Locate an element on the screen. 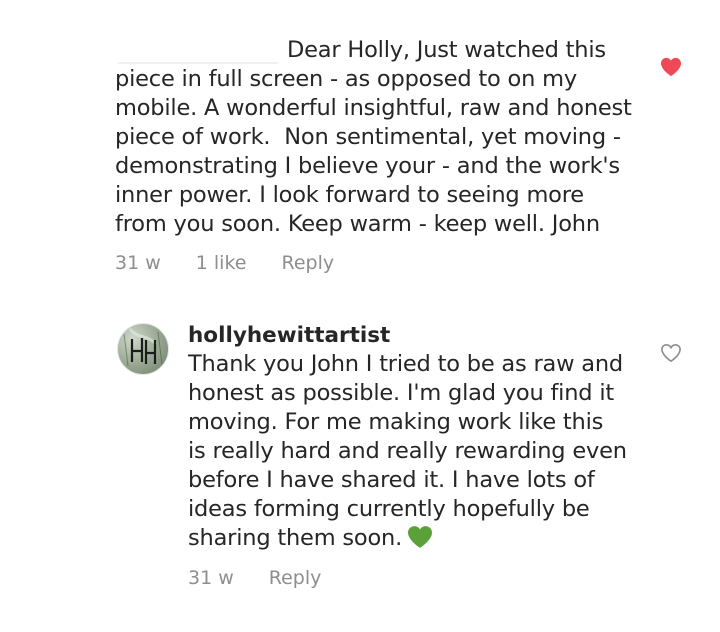 The image size is (720, 632). comment-line: Dear Holly, Just watched this is located at coordinates (446, 50).